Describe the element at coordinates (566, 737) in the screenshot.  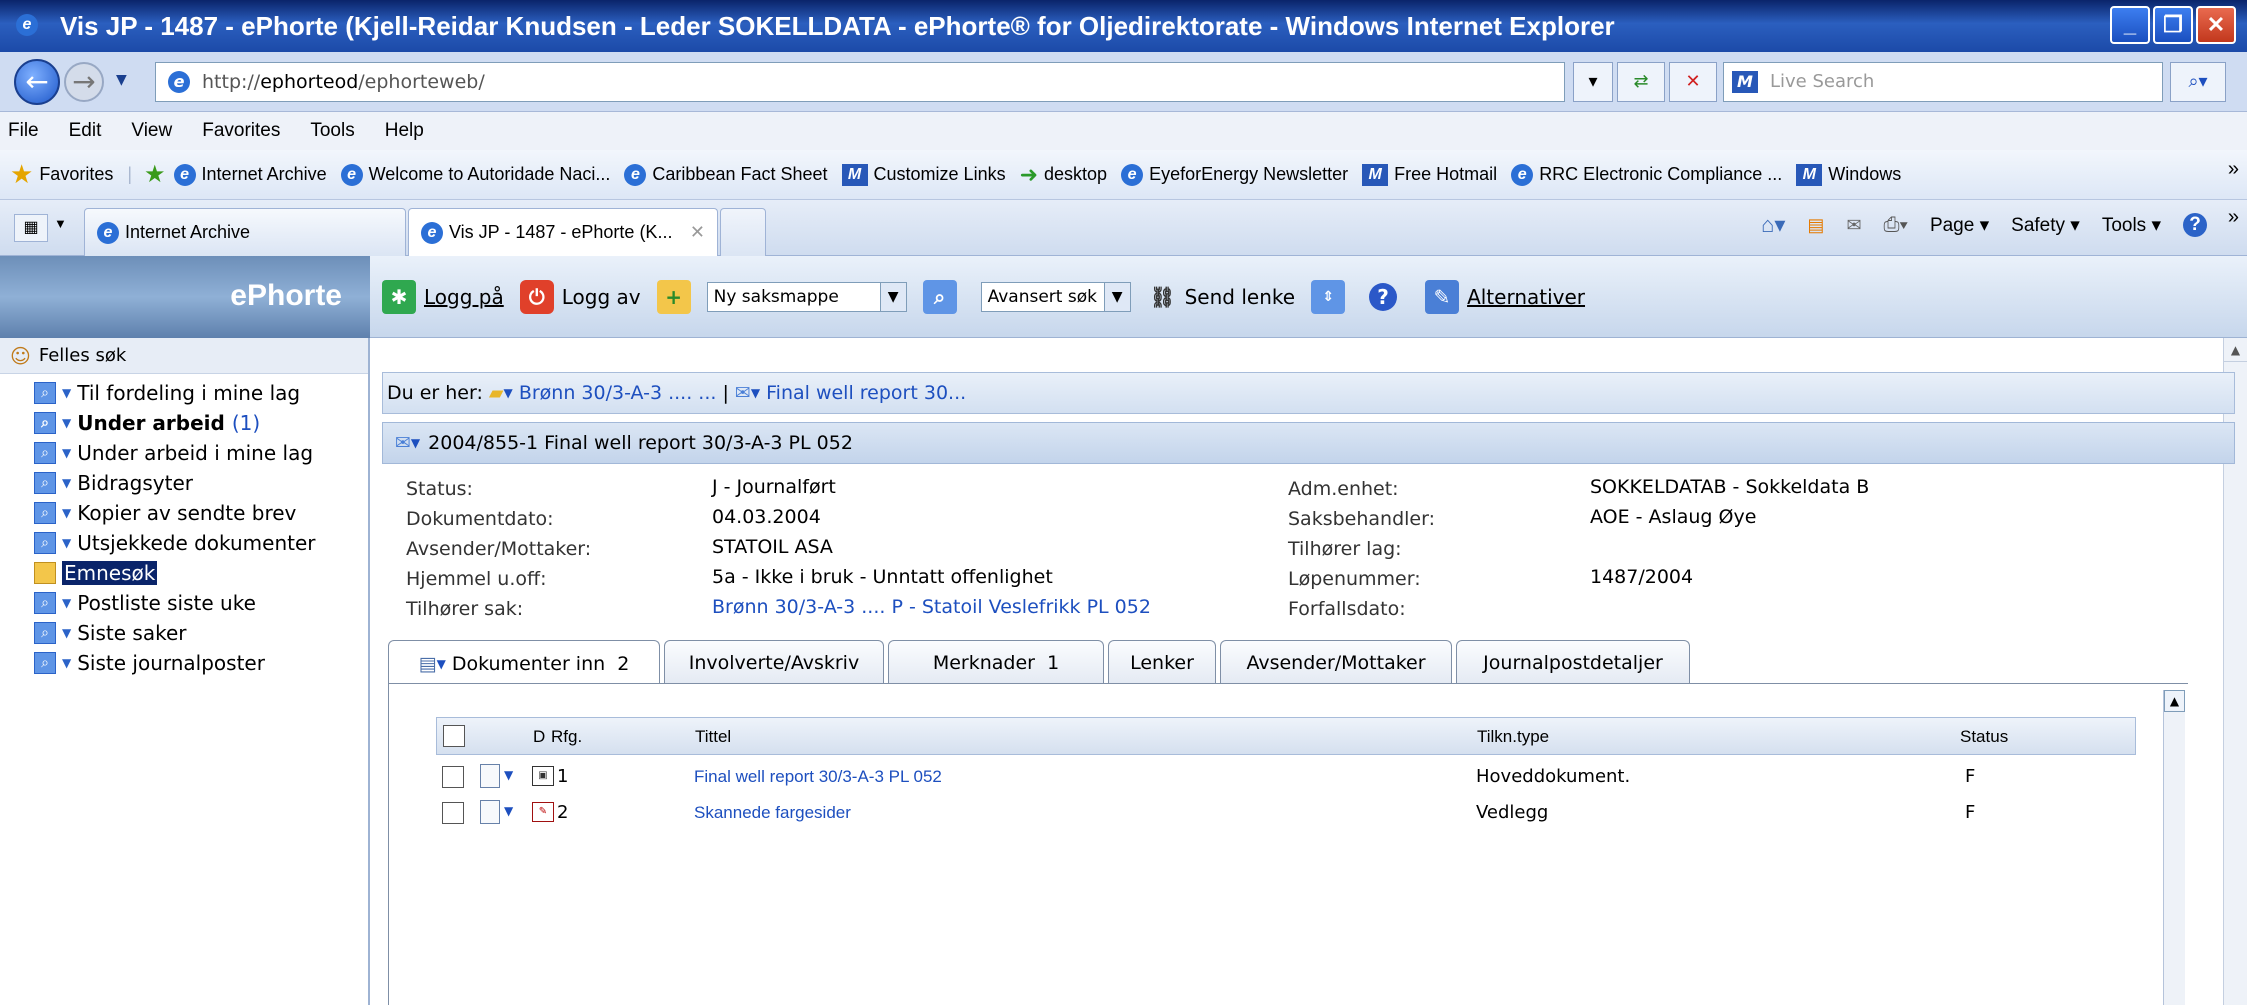
I see `col-rfg: Rfg.` at that location.